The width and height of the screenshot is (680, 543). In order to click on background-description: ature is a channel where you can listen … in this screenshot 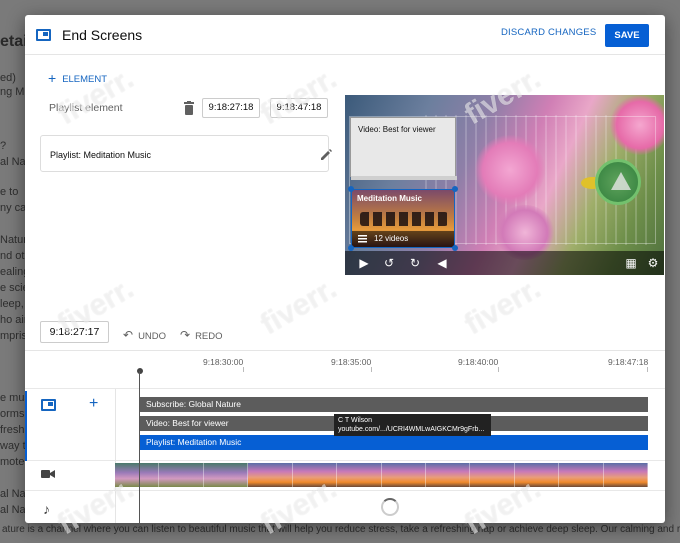, I will do `click(341, 529)`.